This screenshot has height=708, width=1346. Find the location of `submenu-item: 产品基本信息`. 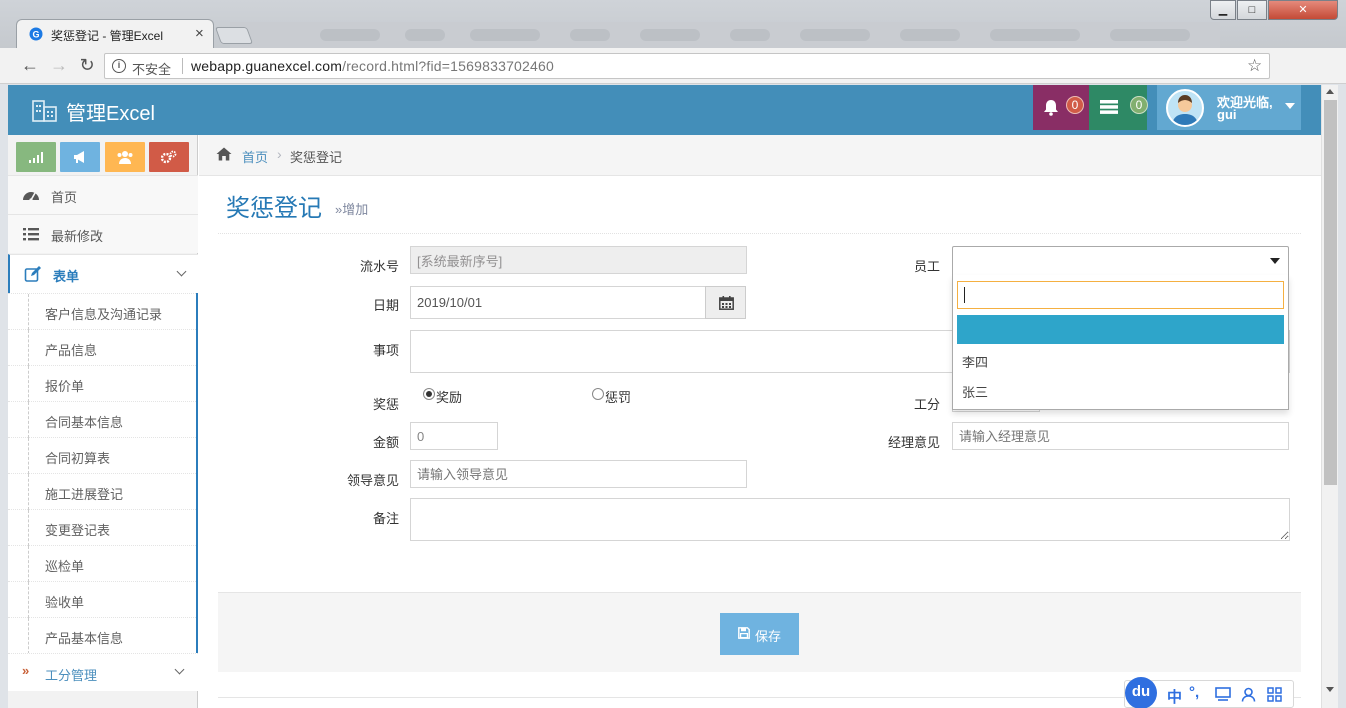

submenu-item: 产品基本信息 is located at coordinates (102, 635).